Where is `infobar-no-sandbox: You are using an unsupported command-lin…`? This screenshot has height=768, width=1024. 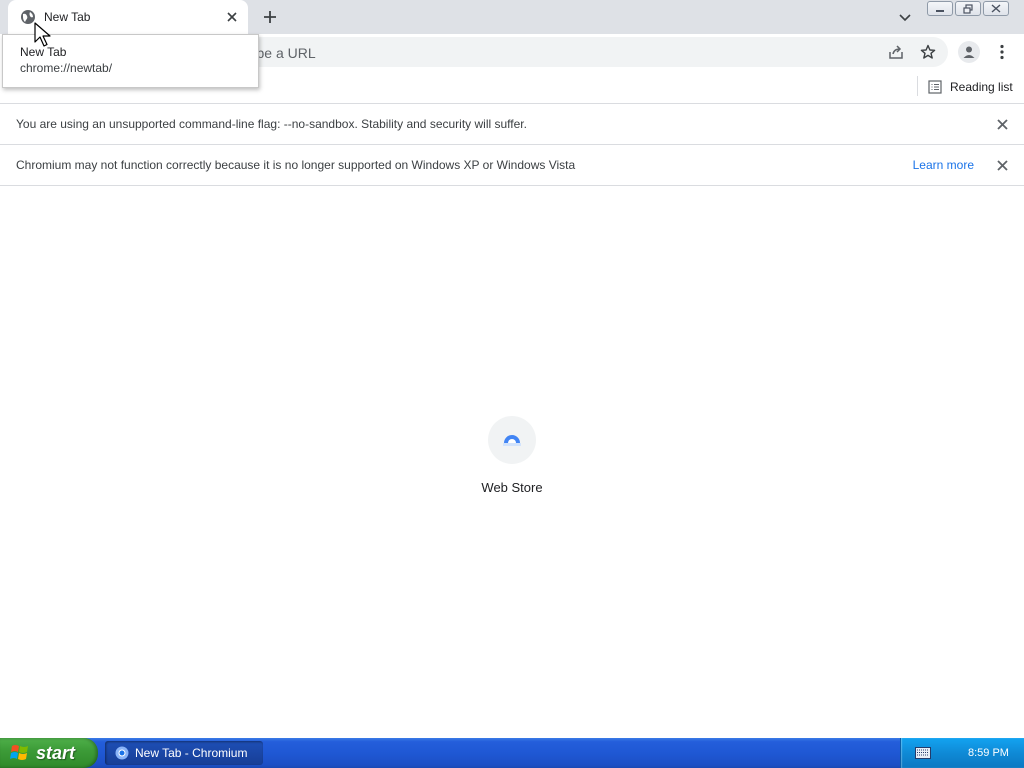
infobar-no-sandbox: You are using an unsupported command-lin… is located at coordinates (512, 124).